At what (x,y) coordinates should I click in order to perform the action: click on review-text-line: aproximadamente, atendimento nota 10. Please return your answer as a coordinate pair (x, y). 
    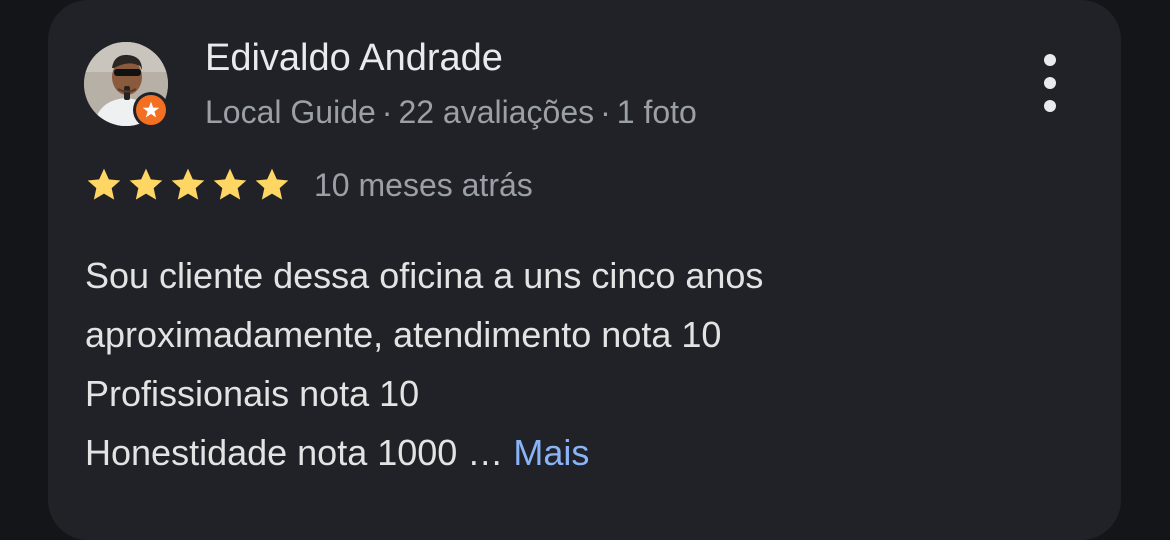
    Looking at the image, I should click on (403, 334).